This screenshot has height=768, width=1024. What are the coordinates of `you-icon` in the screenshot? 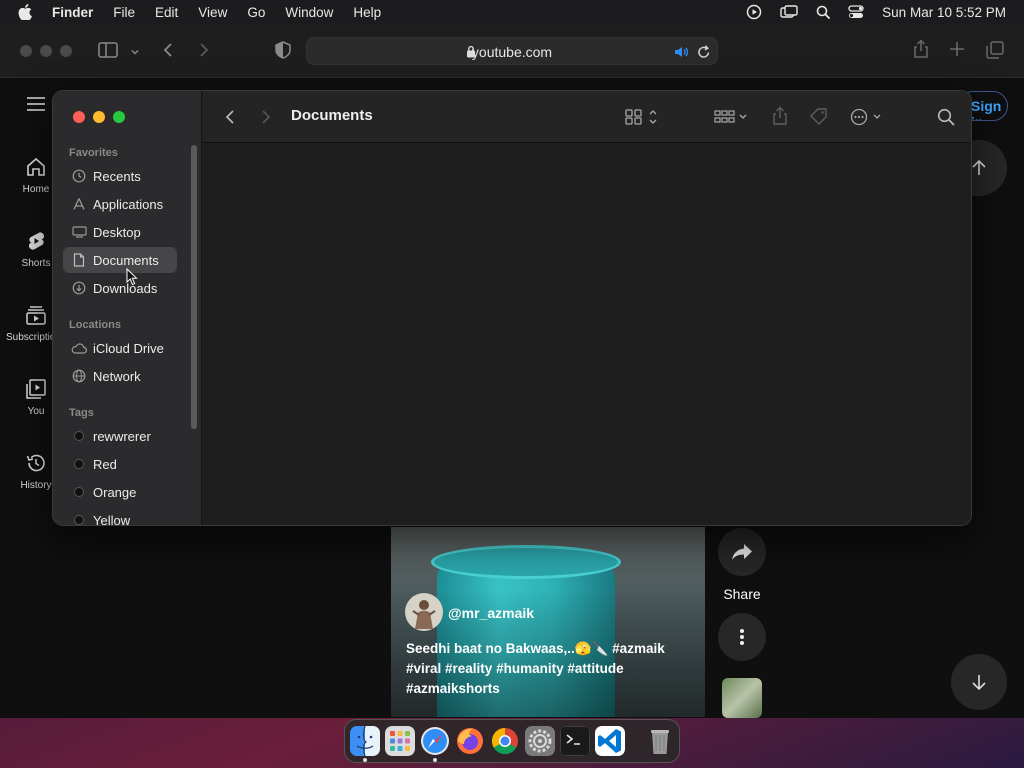 It's located at (36, 389).